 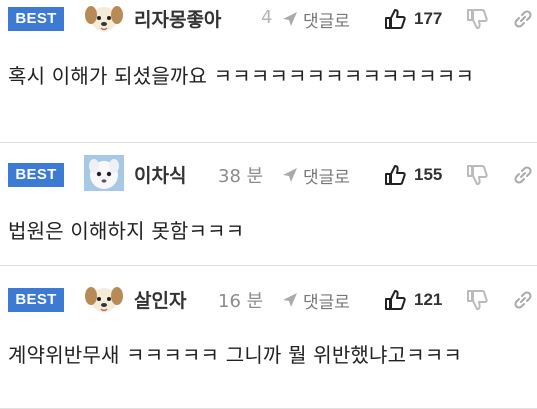 What do you see at coordinates (268, 174) in the screenshot?
I see `comment-meta: BEST 이차식 38 분 댓글로 155` at bounding box center [268, 174].